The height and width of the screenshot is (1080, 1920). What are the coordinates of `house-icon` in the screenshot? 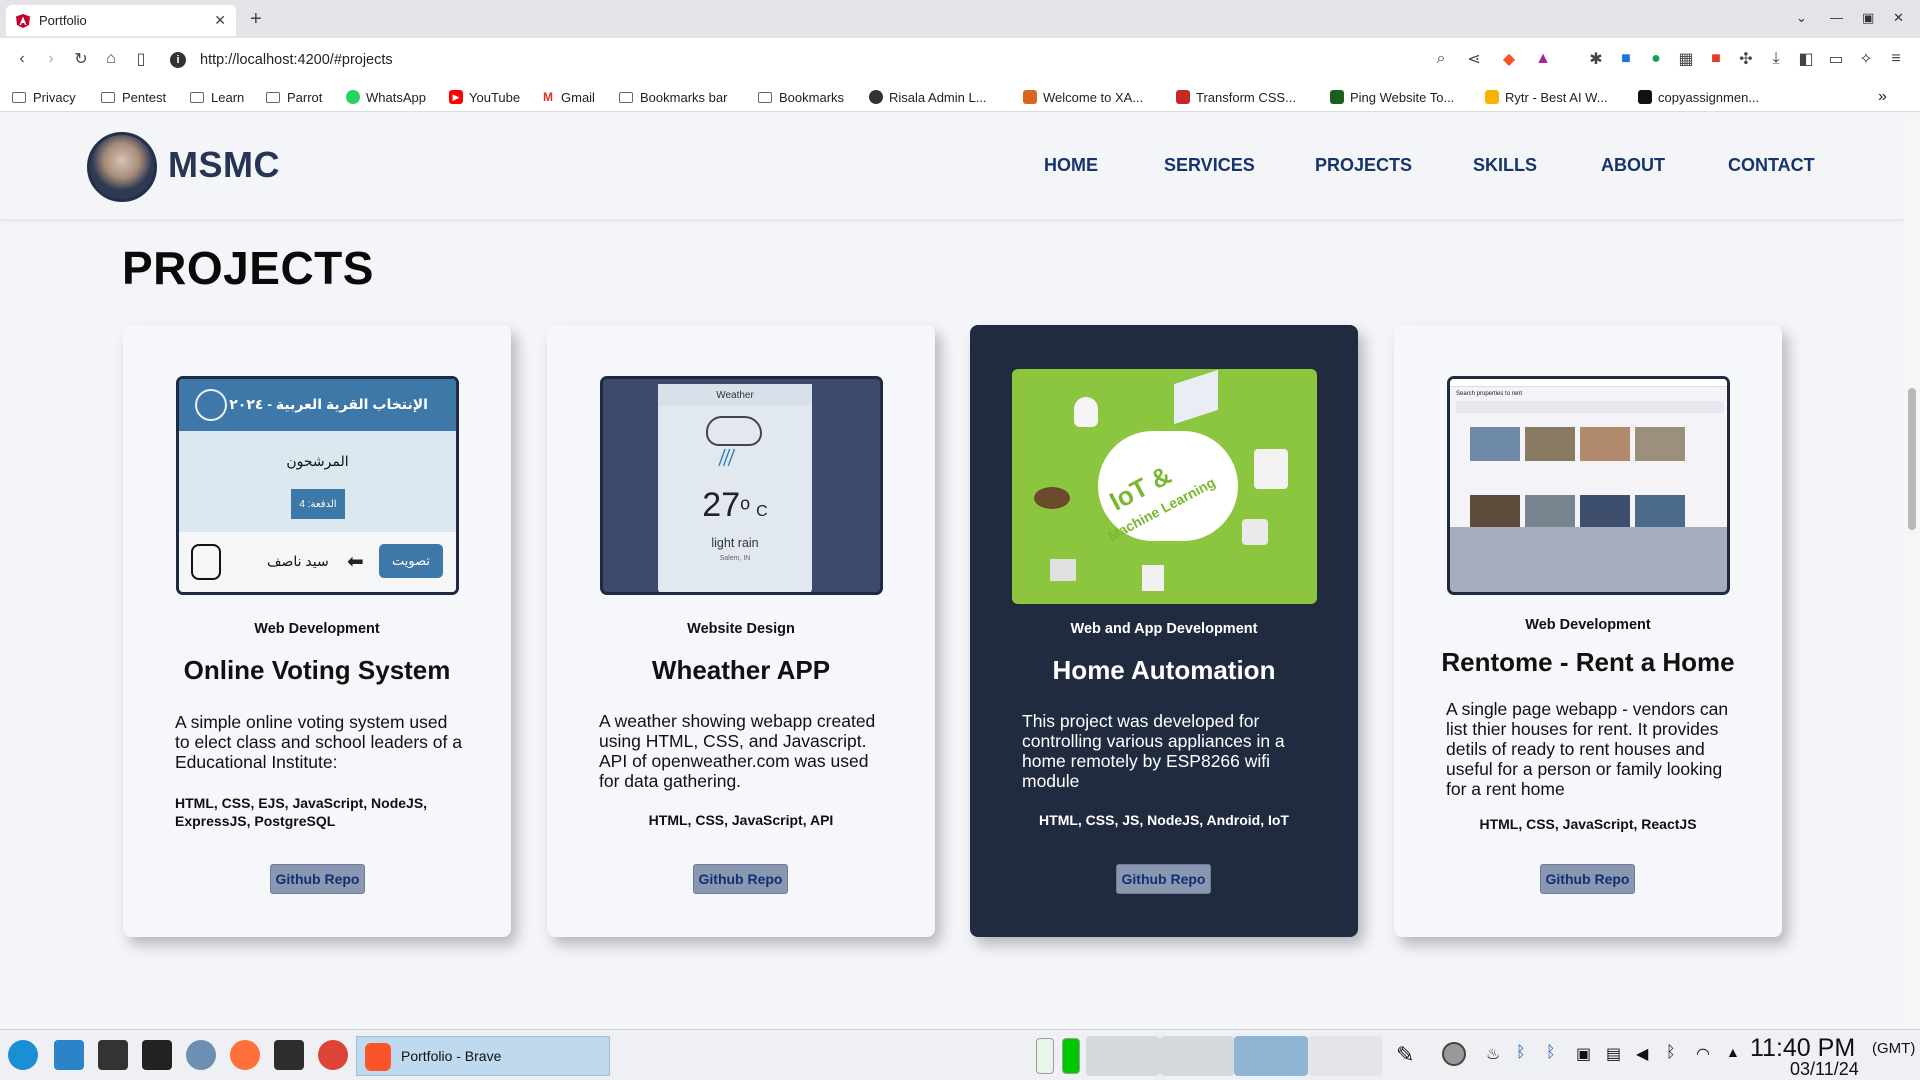 It's located at (1196, 397).